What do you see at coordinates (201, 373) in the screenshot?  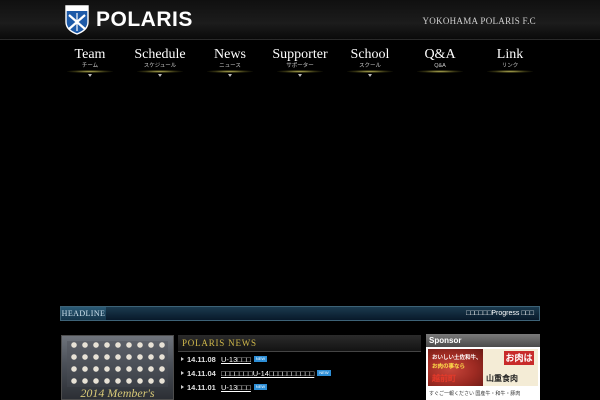 I see `news-date: 14.11.04` at bounding box center [201, 373].